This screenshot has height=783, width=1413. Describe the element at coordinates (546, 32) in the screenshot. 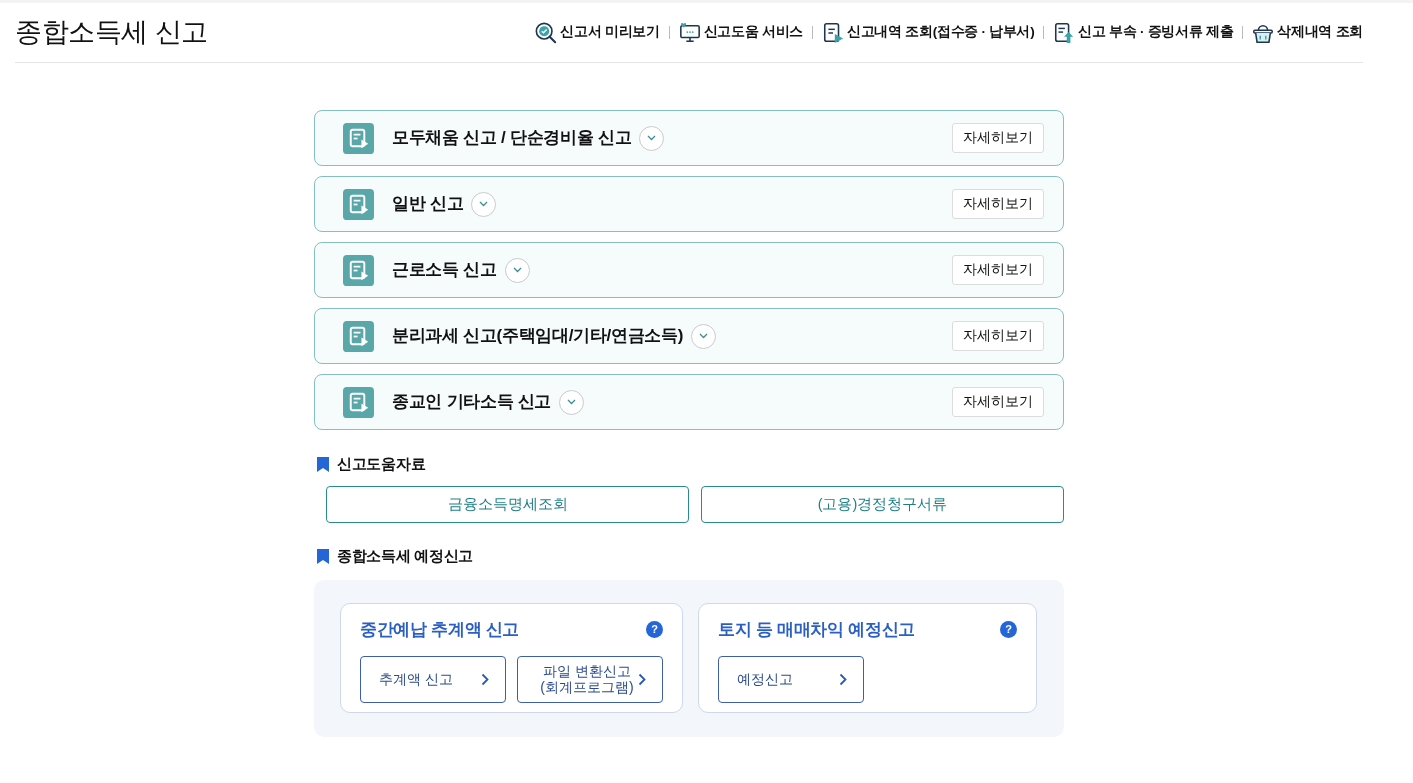

I see `magnifier-check-icon` at that location.